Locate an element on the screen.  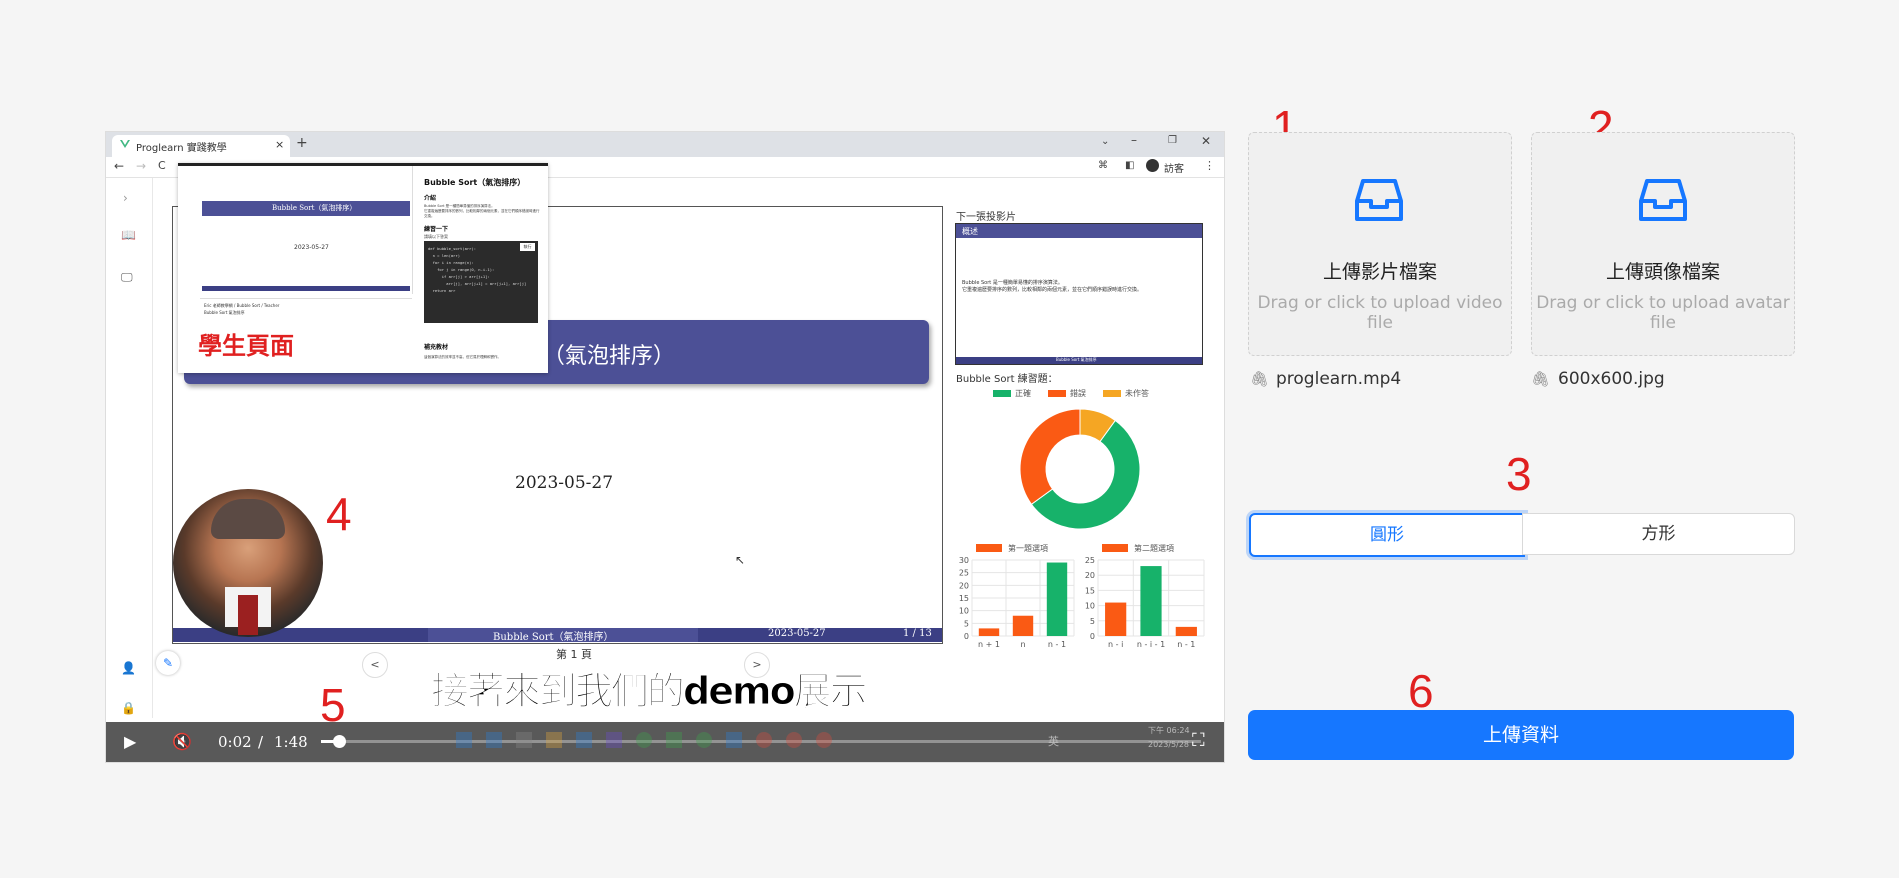
user-icon: 👤 is located at coordinates (128, 668).